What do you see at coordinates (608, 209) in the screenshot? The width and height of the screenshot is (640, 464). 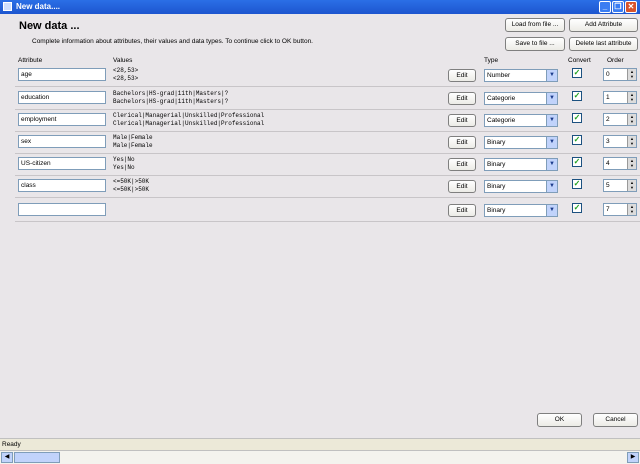 I see `order-value: 7` at bounding box center [608, 209].